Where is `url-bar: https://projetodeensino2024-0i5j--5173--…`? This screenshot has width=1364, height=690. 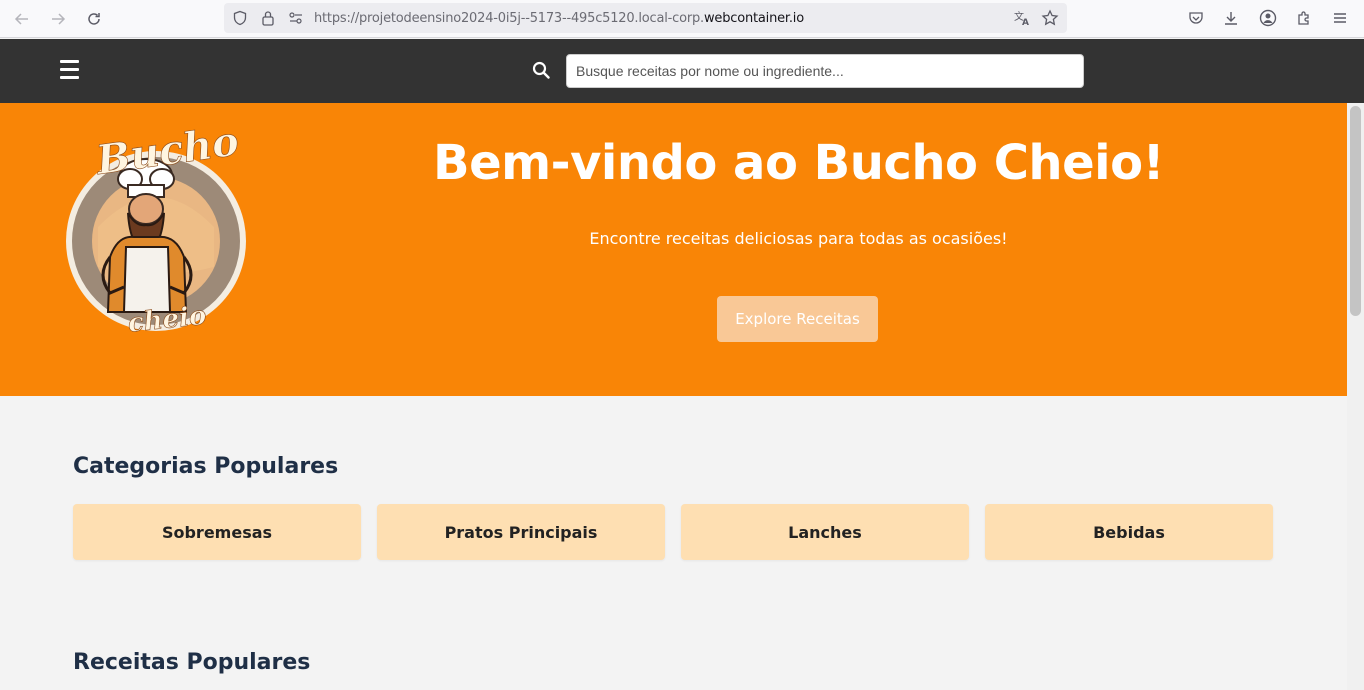 url-bar: https://projetodeensino2024-0i5j--5173--… is located at coordinates (645, 18).